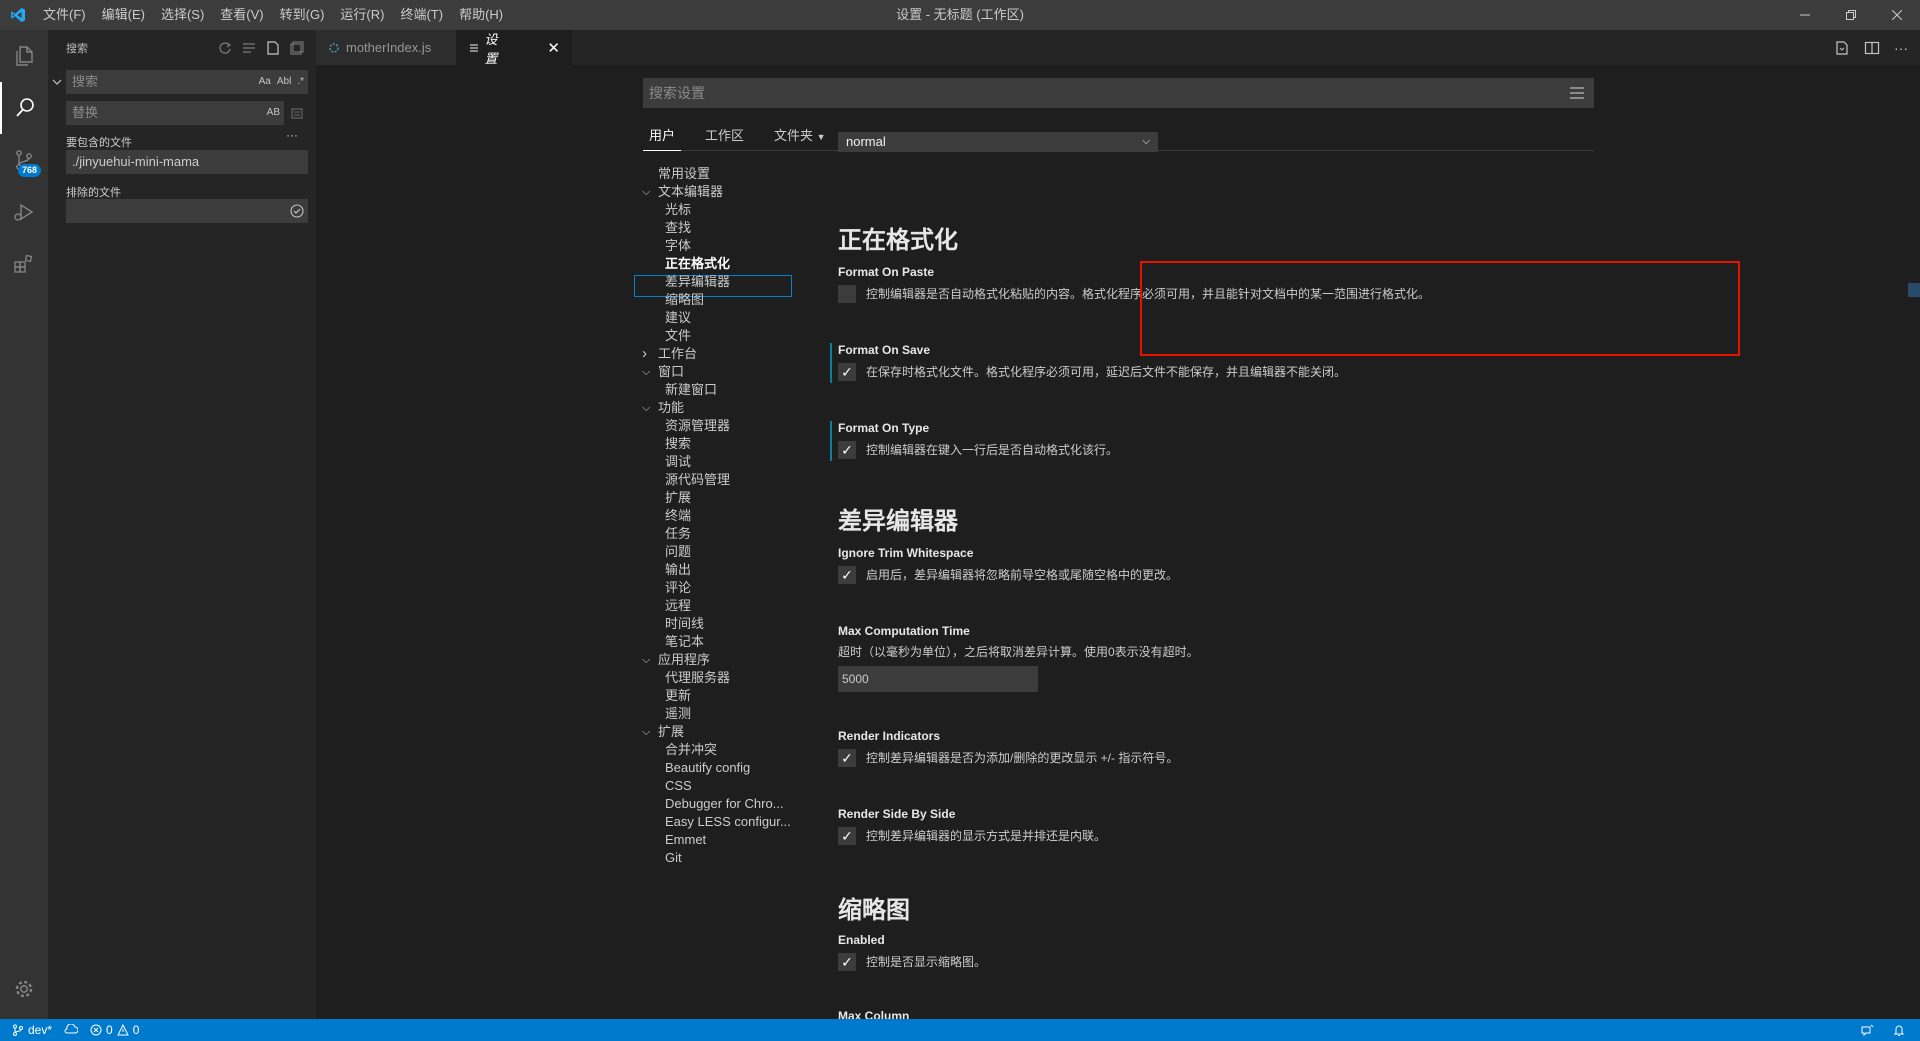 The width and height of the screenshot is (1920, 1041). I want to click on notifications-bell-icon, so click(1899, 1030).